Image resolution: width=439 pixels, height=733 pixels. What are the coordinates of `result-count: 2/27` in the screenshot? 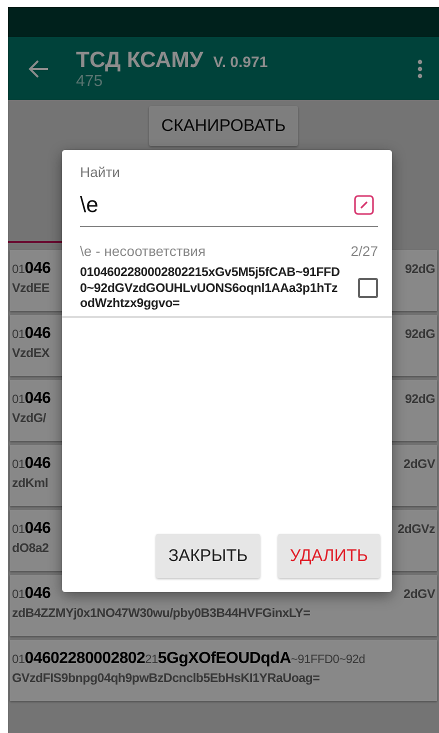 It's located at (364, 251).